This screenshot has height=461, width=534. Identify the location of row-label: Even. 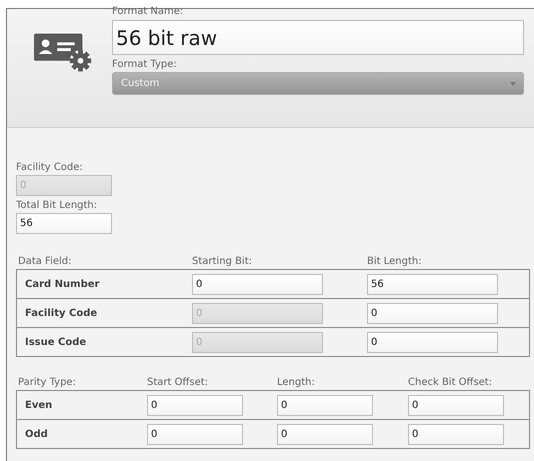
(39, 405).